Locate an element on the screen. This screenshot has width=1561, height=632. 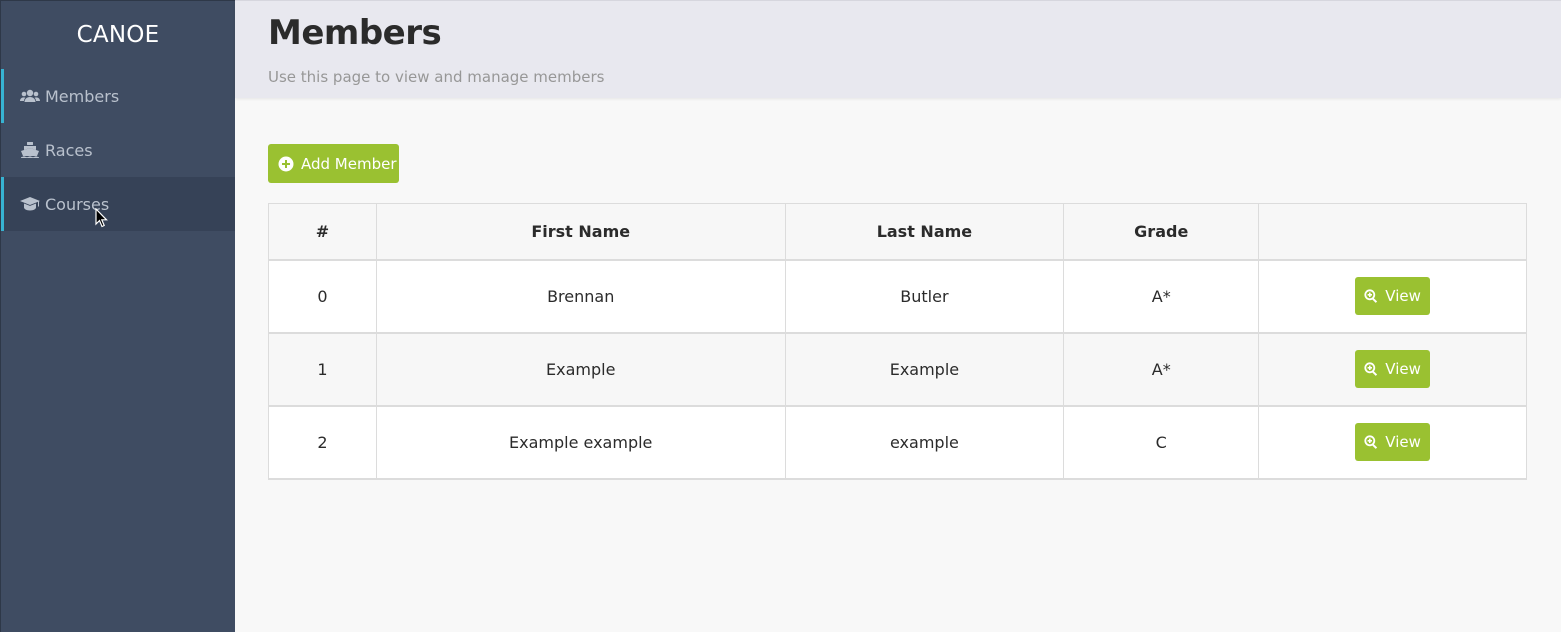
cell-last-name: Example is located at coordinates (924, 369).